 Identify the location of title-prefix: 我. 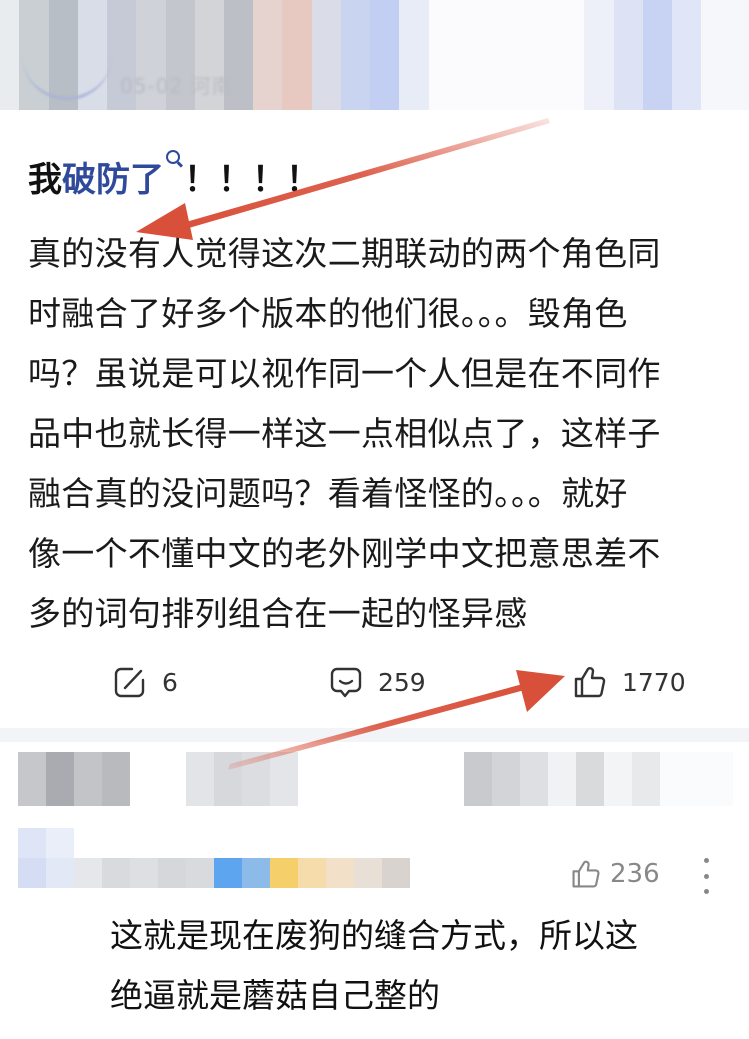
(45, 180).